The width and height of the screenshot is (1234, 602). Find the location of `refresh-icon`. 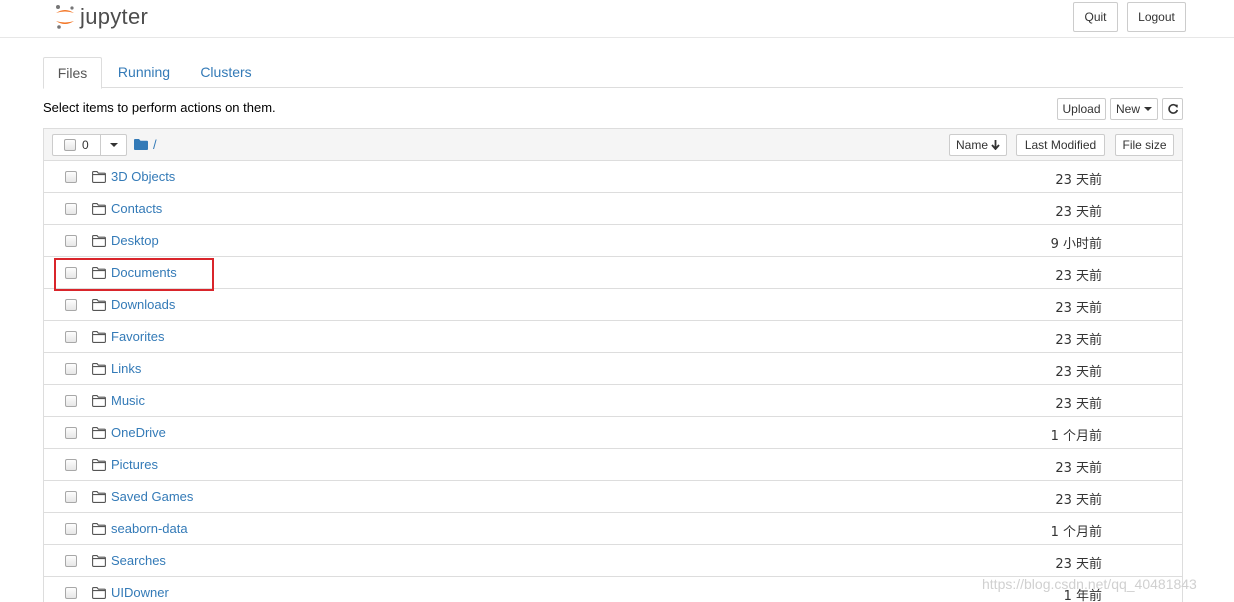

refresh-icon is located at coordinates (1172, 108).